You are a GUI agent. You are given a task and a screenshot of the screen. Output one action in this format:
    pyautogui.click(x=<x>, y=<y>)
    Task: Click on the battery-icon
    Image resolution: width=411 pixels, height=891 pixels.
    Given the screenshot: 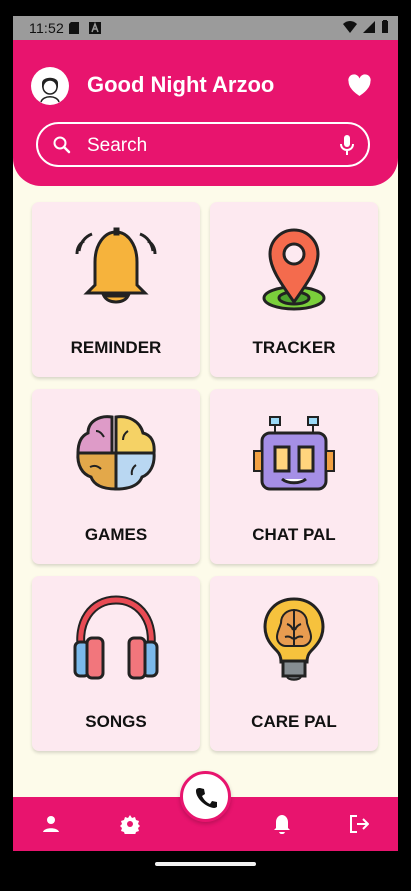 What is the action you would take?
    pyautogui.click(x=384, y=28)
    